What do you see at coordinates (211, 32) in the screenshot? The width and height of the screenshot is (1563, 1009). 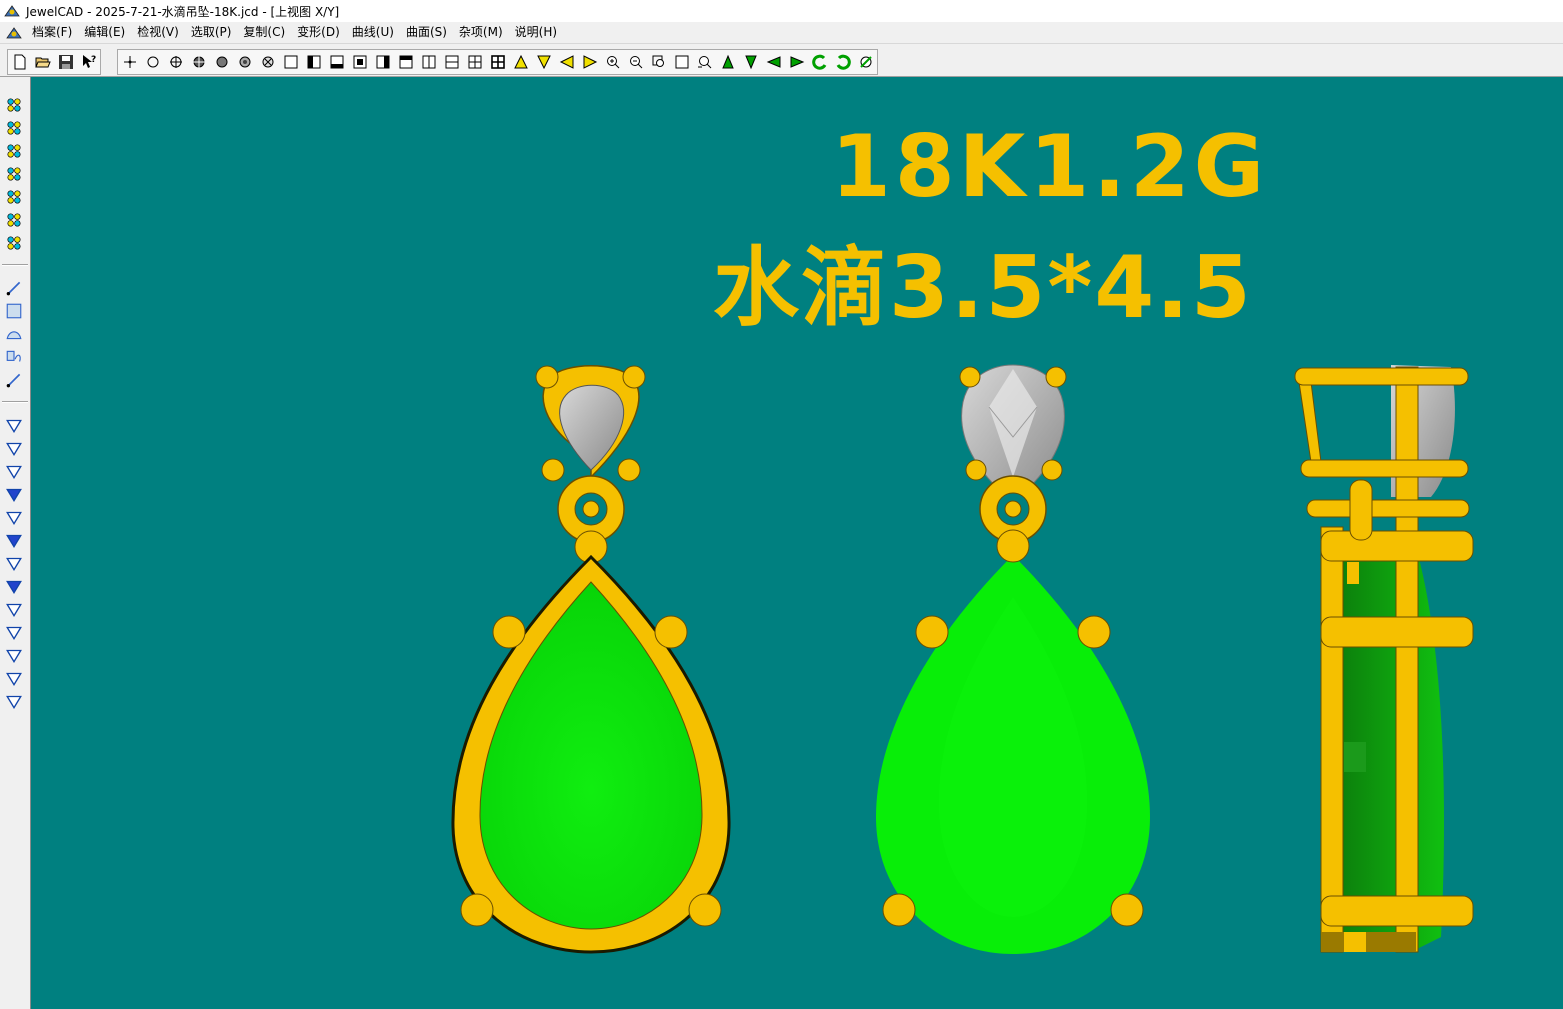 I see `menu-select: 选取(P)` at bounding box center [211, 32].